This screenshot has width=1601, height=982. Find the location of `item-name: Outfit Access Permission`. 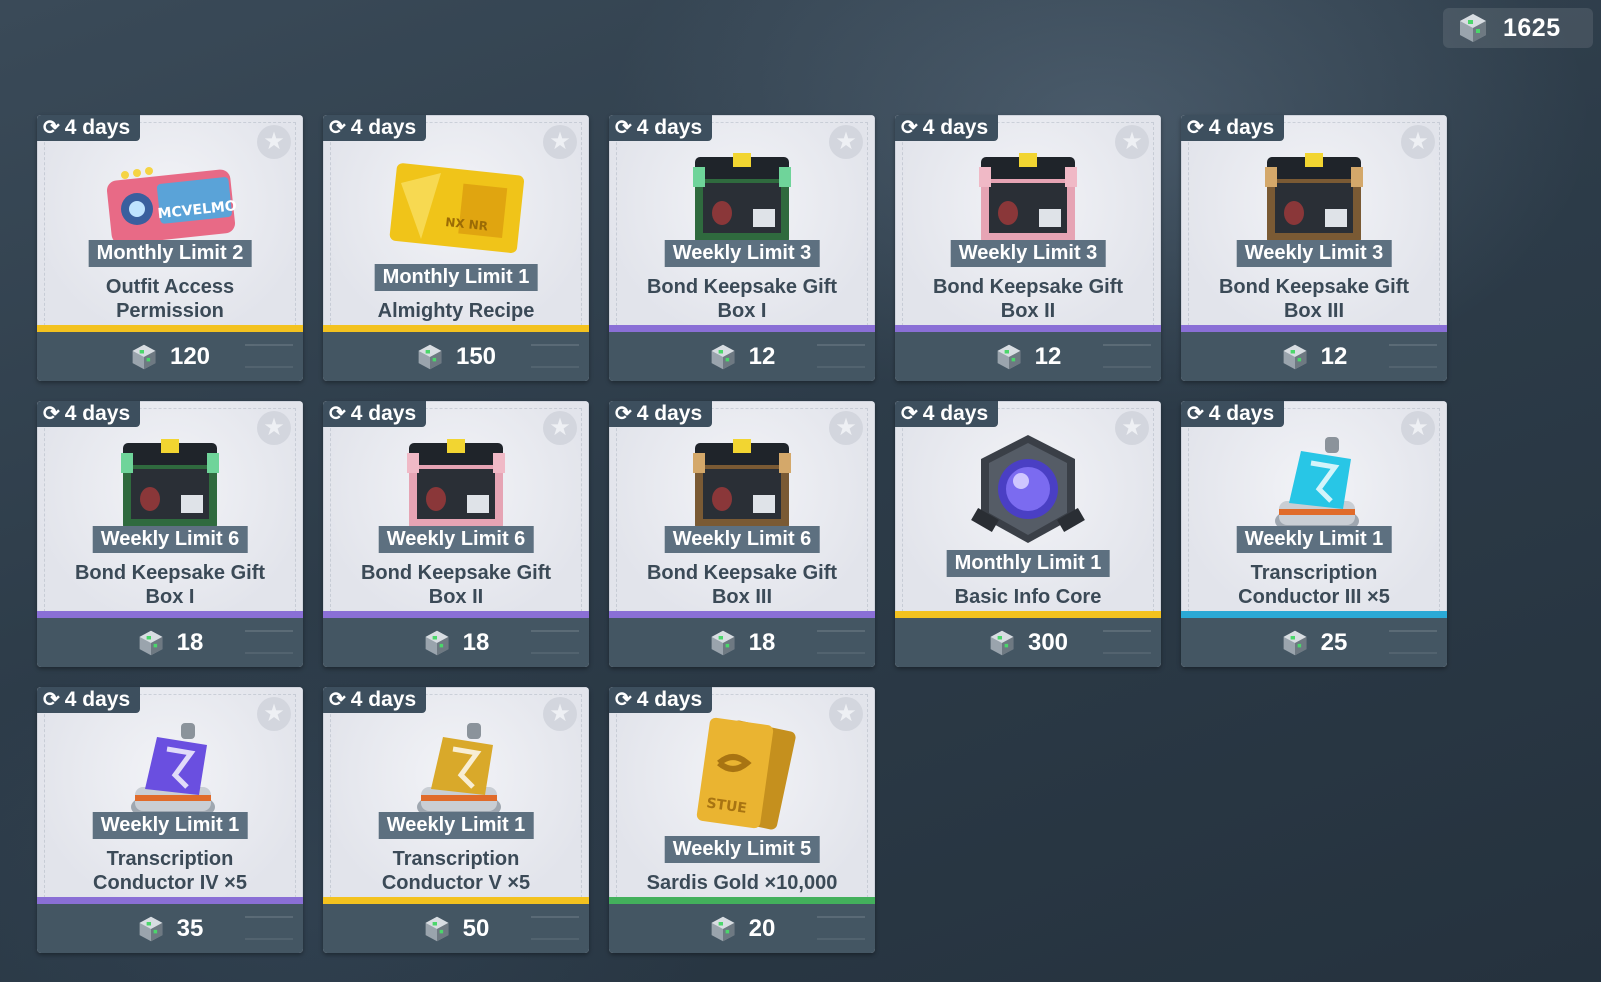

item-name: Outfit Access Permission is located at coordinates (170, 299).